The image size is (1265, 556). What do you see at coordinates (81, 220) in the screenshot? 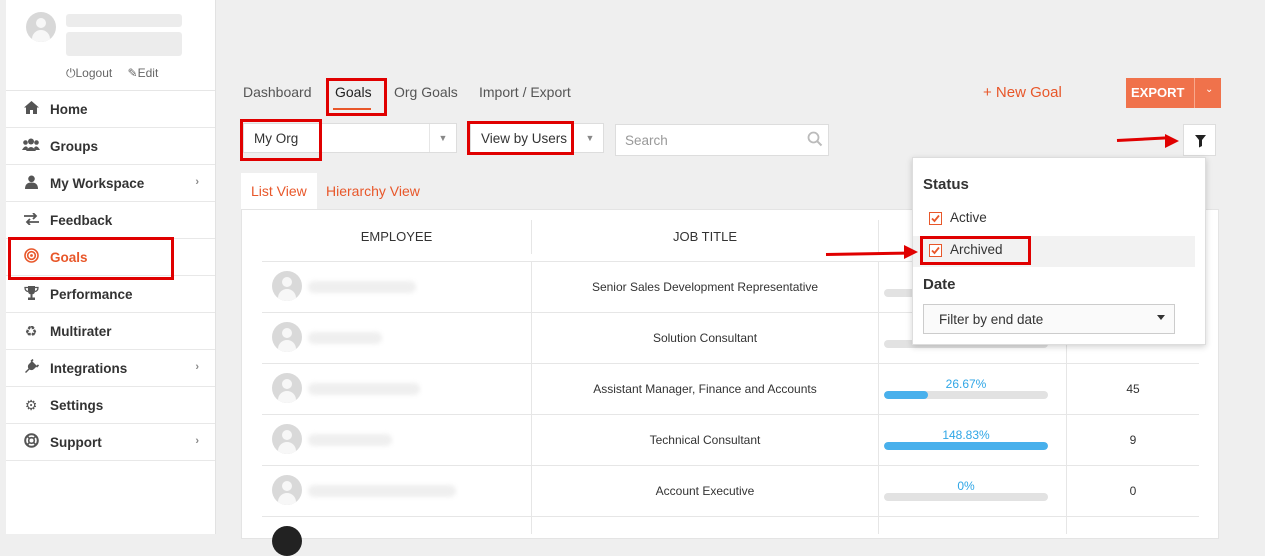
I see `sidebar-item-label: Feedback` at bounding box center [81, 220].